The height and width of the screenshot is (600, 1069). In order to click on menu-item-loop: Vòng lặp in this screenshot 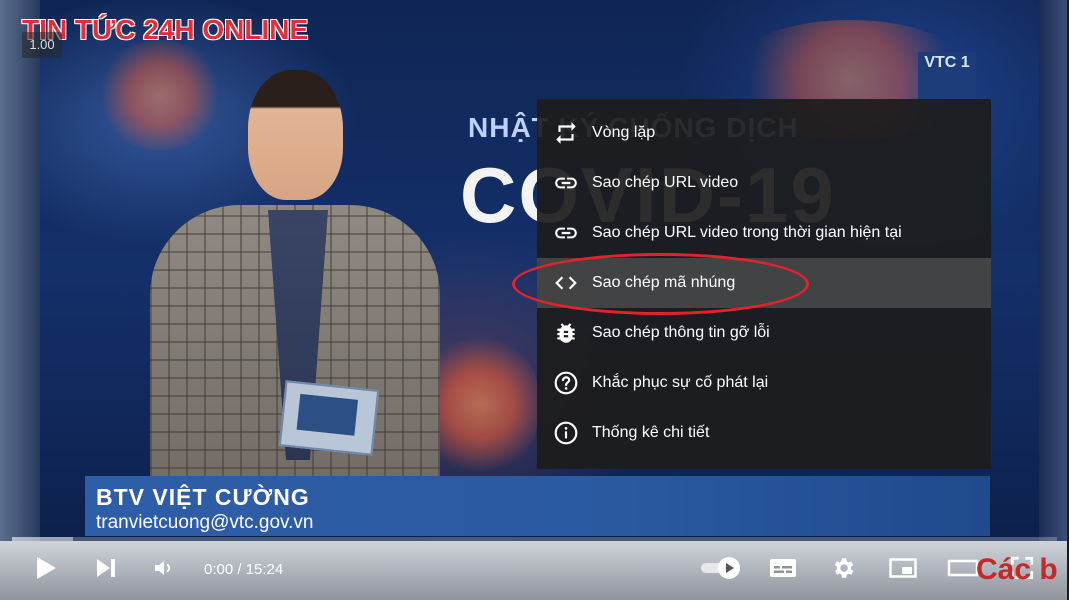, I will do `click(764, 133)`.